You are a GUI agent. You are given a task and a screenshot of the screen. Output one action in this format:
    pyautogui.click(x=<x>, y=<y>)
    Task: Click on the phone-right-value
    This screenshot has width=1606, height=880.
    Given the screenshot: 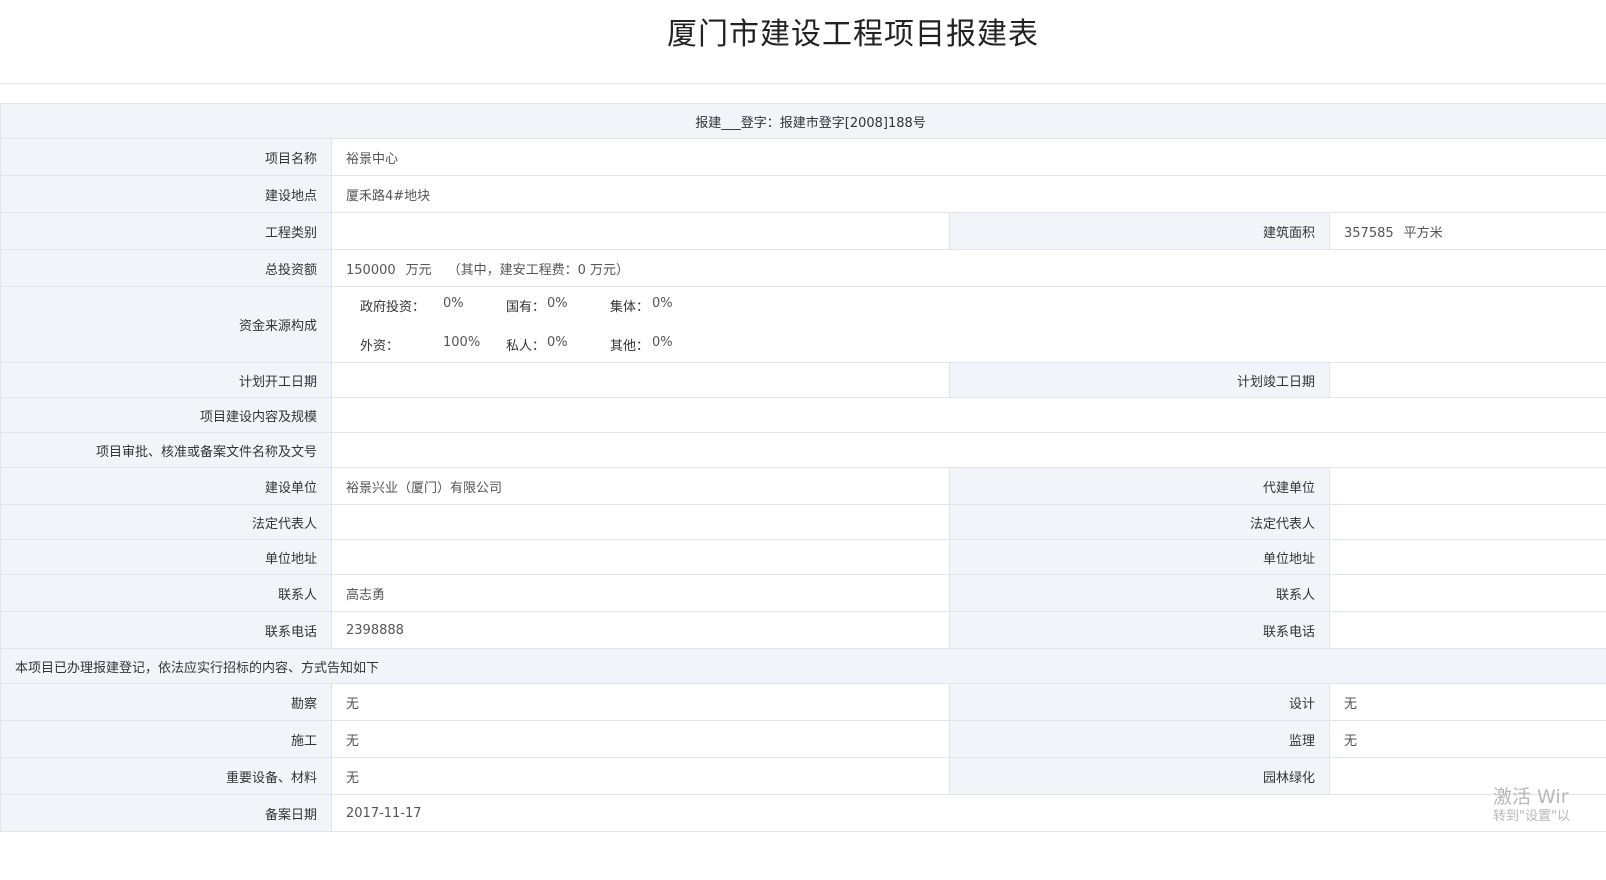 What is the action you would take?
    pyautogui.click(x=1467, y=630)
    